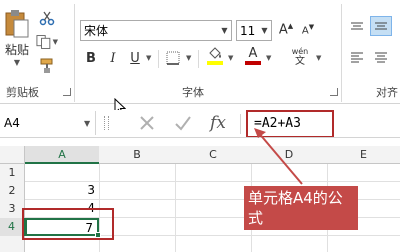 The image size is (400, 252). I want to click on name-box: A4, so click(48, 123).